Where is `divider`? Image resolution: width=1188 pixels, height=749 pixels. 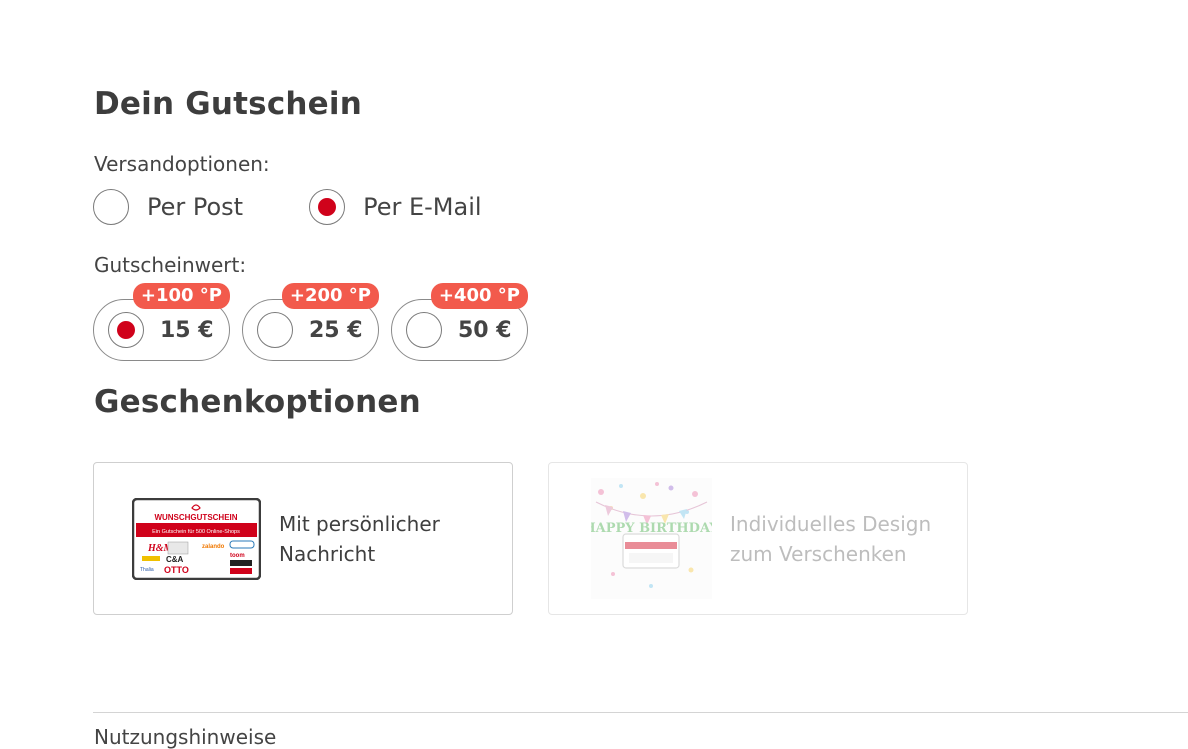
divider is located at coordinates (640, 712).